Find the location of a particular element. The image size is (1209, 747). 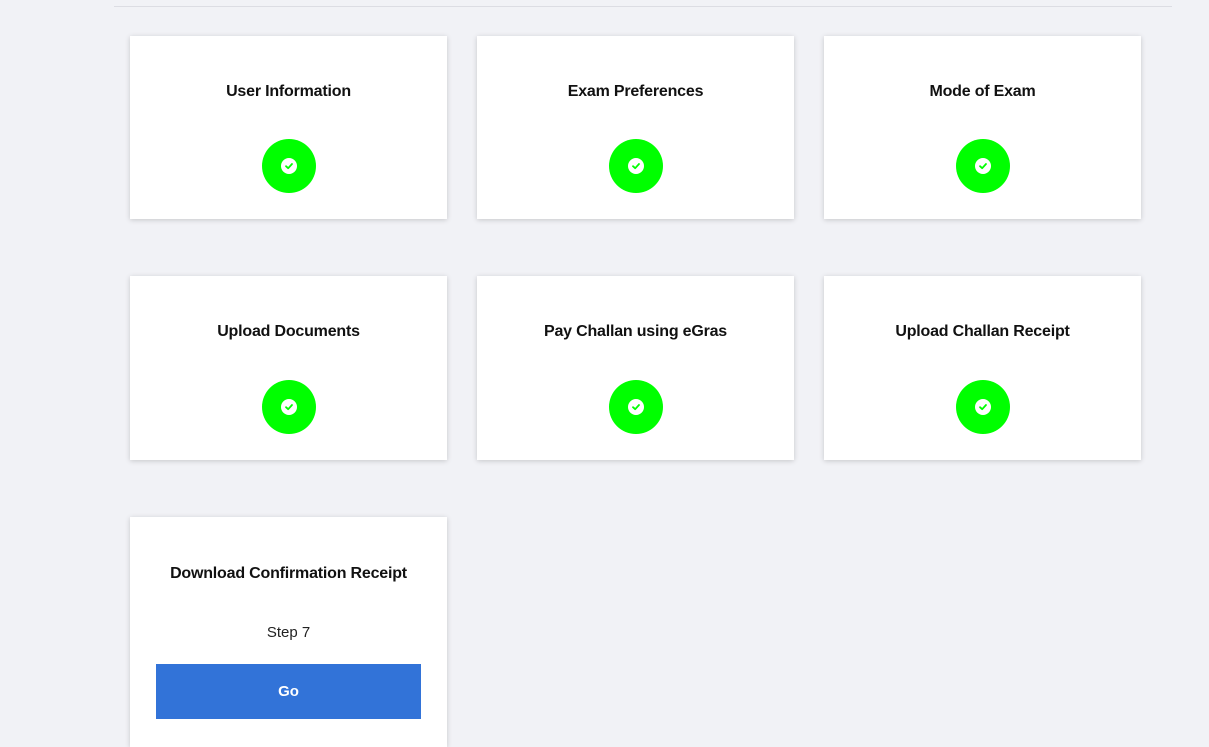

step-card-exam-preferences: Exam Preferences is located at coordinates (635, 127).